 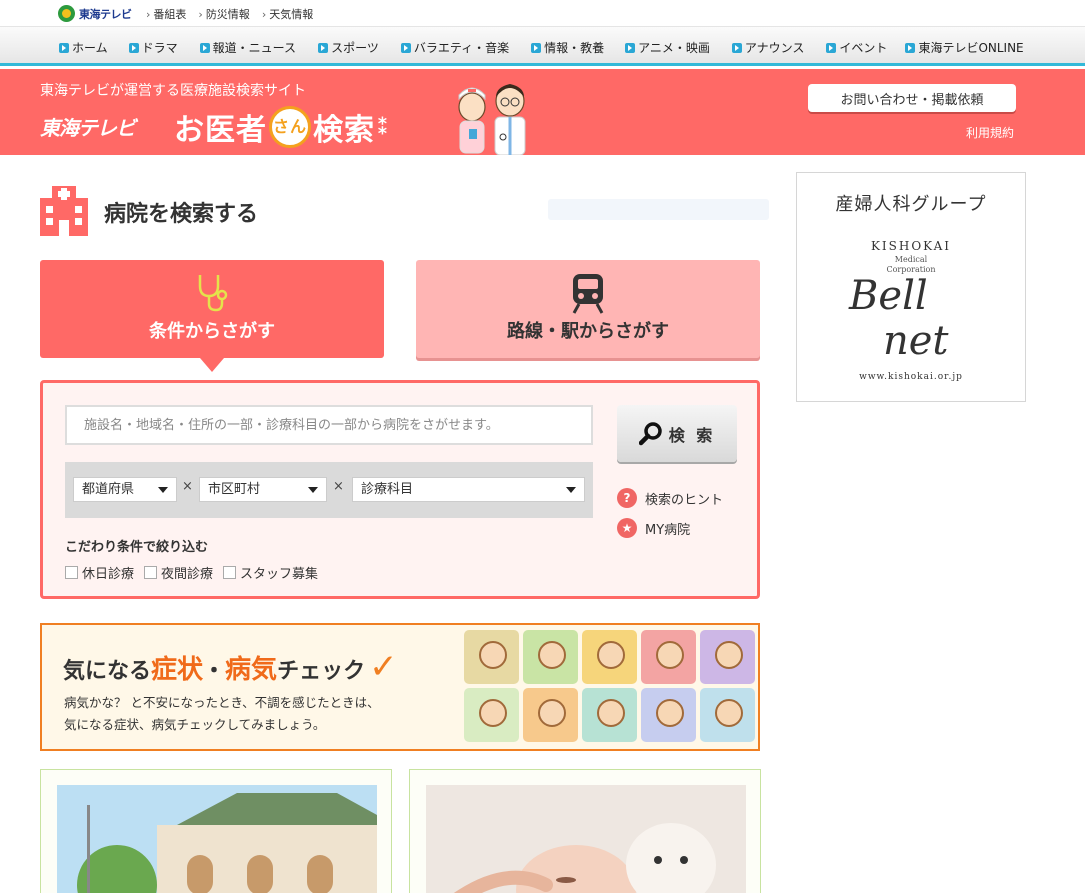 I want to click on nav-item-event: イベント, so click(x=856, y=47).